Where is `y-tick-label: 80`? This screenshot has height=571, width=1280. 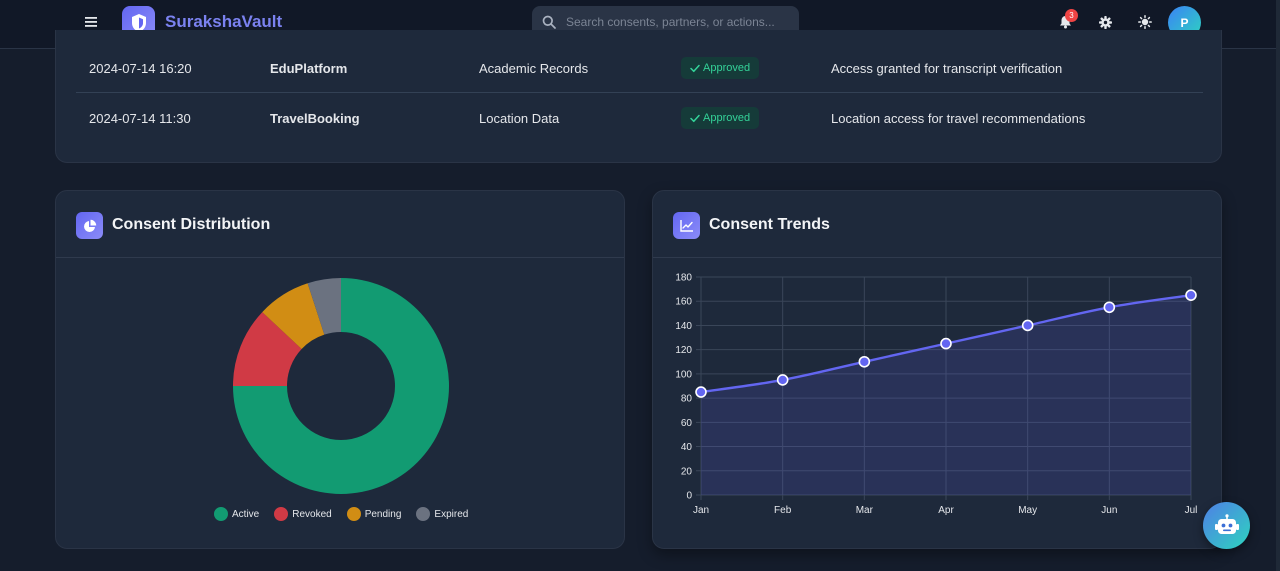
y-tick-label: 80 is located at coordinates (687, 399).